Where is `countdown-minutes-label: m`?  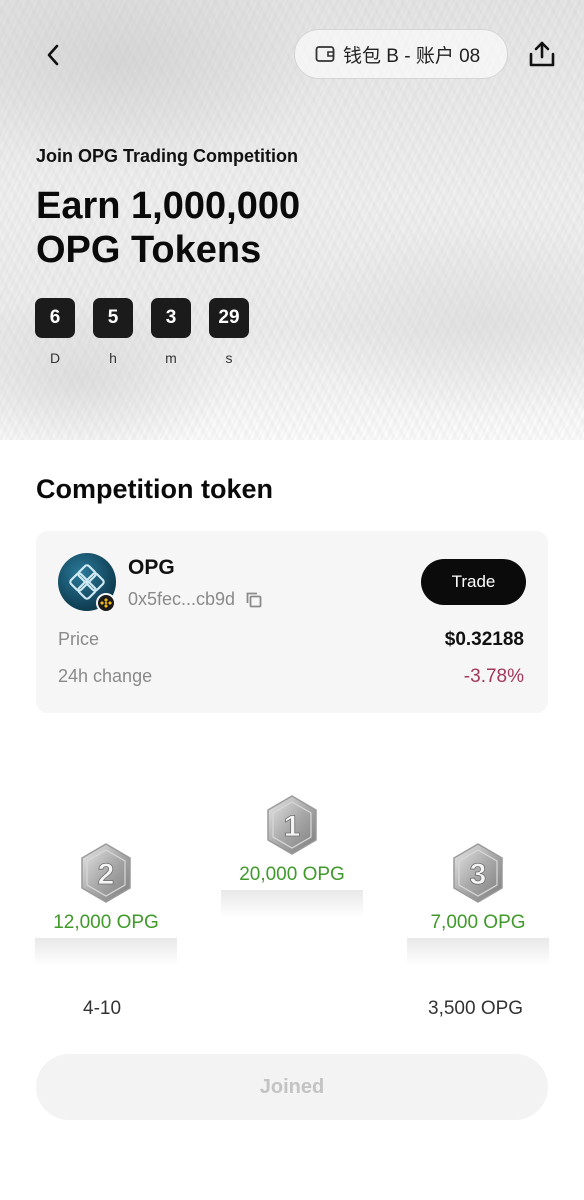
countdown-minutes-label: m is located at coordinates (171, 358).